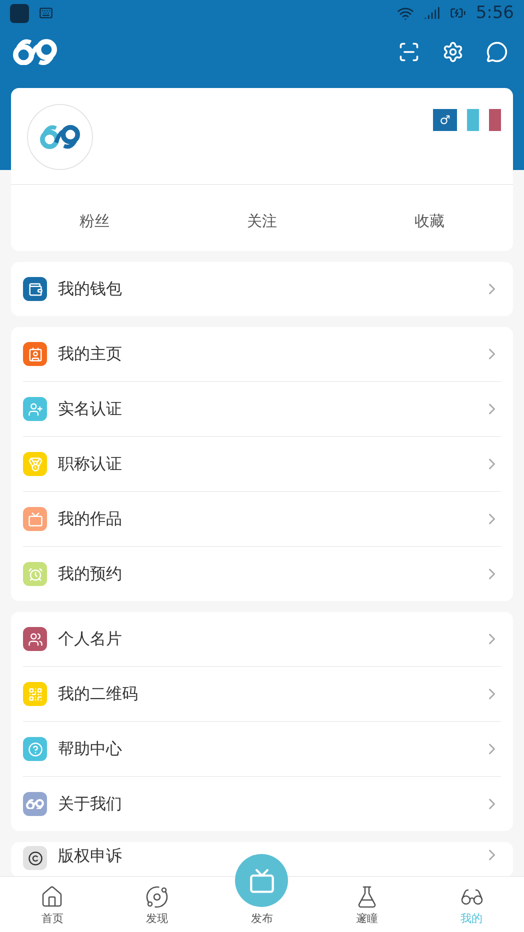 This screenshot has height=932, width=524. Describe the element at coordinates (52, 897) in the screenshot. I see `home-icon` at that location.